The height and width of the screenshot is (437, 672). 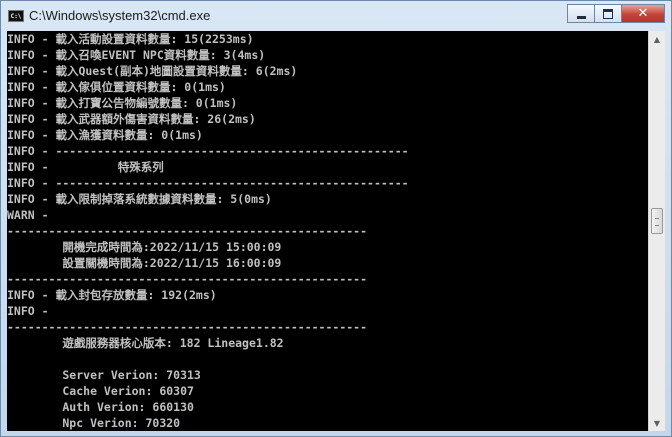 What do you see at coordinates (136, 55) in the screenshot?
I see `console-line: INFO - 載入召喚EVENT NPC資料數量: 3(4ms)` at bounding box center [136, 55].